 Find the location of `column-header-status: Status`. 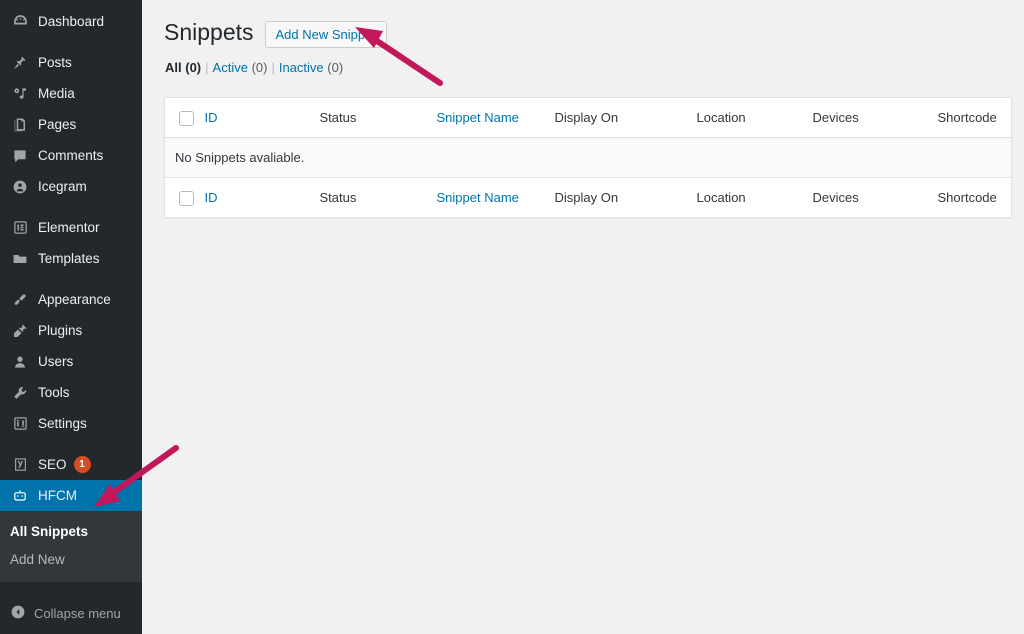

column-header-status: Status is located at coordinates (378, 118).